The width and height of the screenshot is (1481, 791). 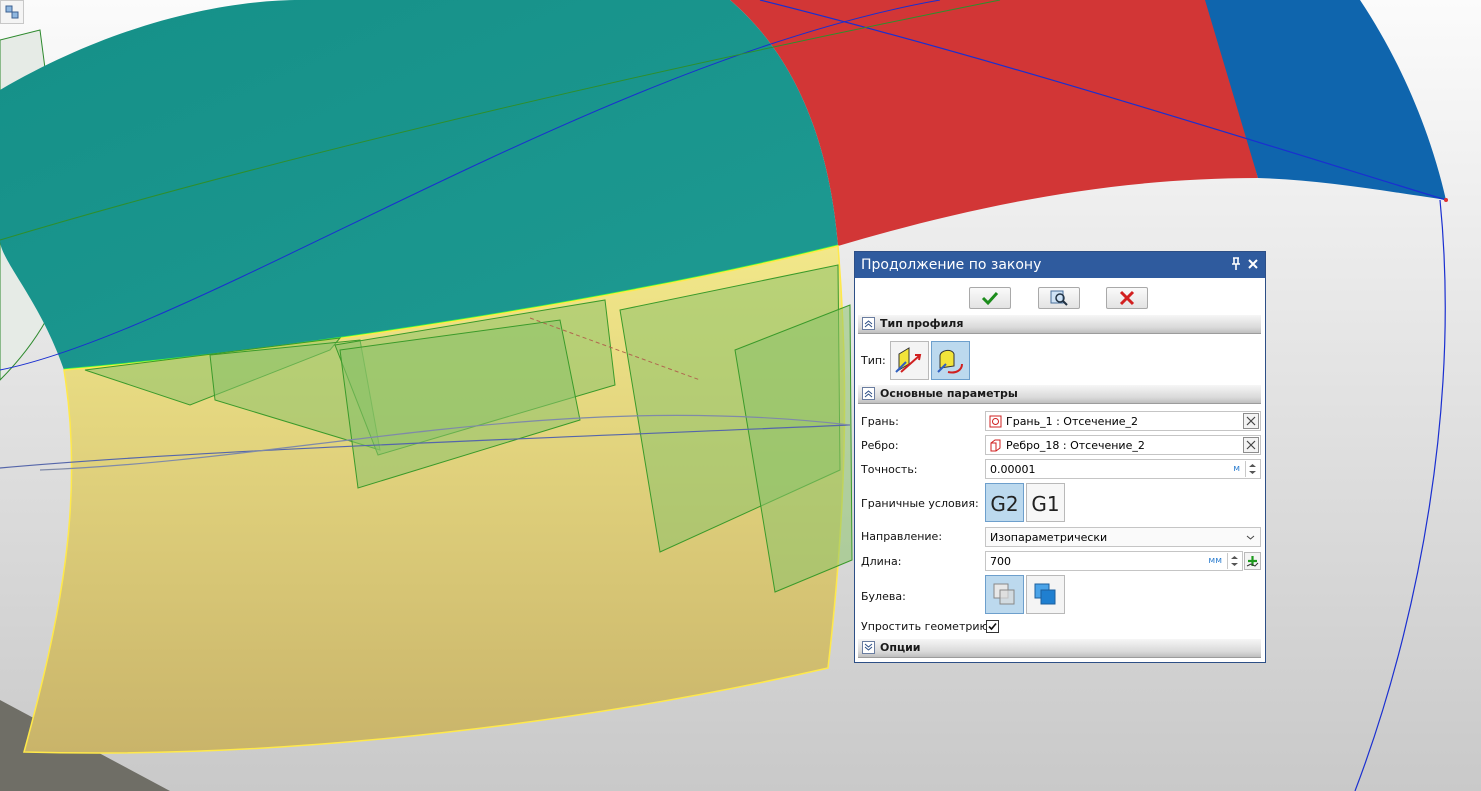 What do you see at coordinates (920, 503) in the screenshot?
I see `boundary-label: Граничные условия:` at bounding box center [920, 503].